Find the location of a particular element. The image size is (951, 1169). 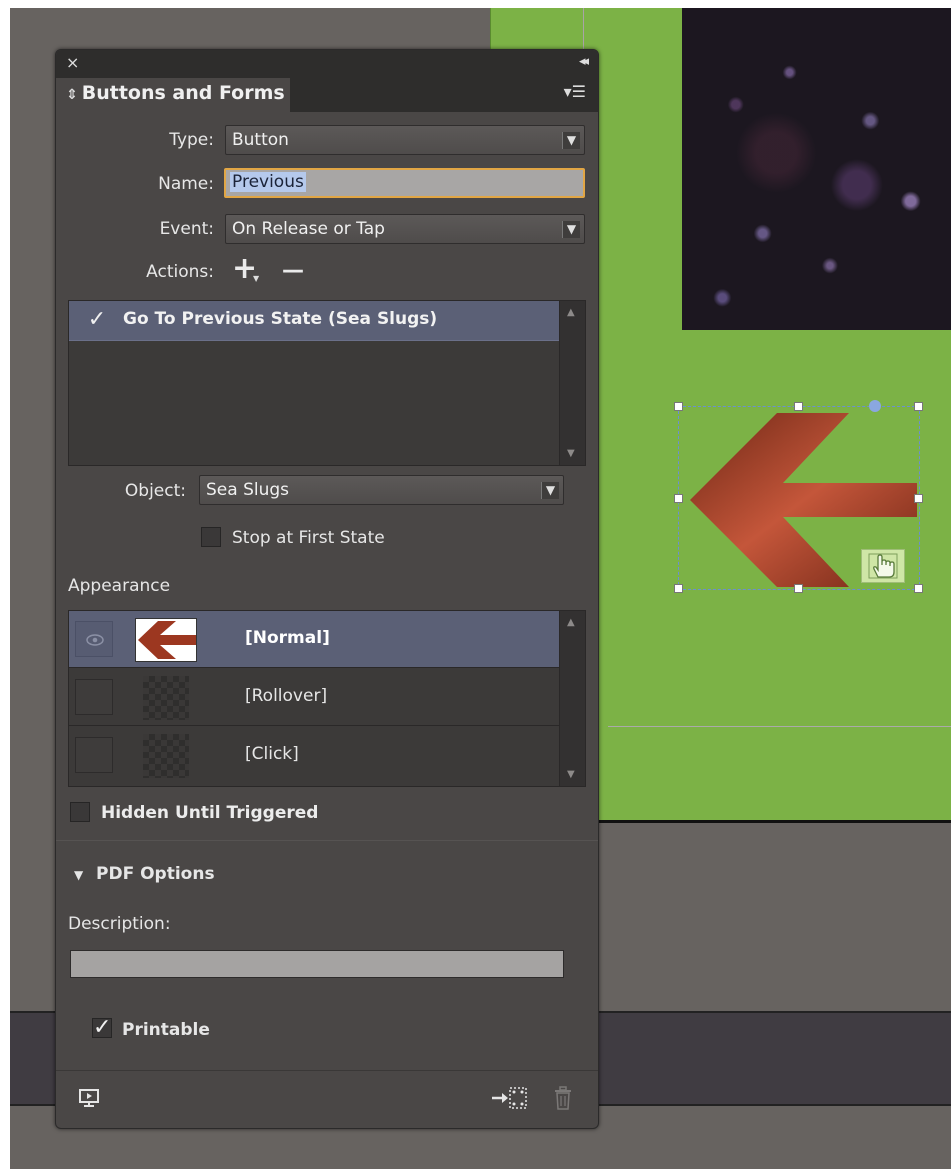

type-dropdown: Button ▼ is located at coordinates (405, 140).